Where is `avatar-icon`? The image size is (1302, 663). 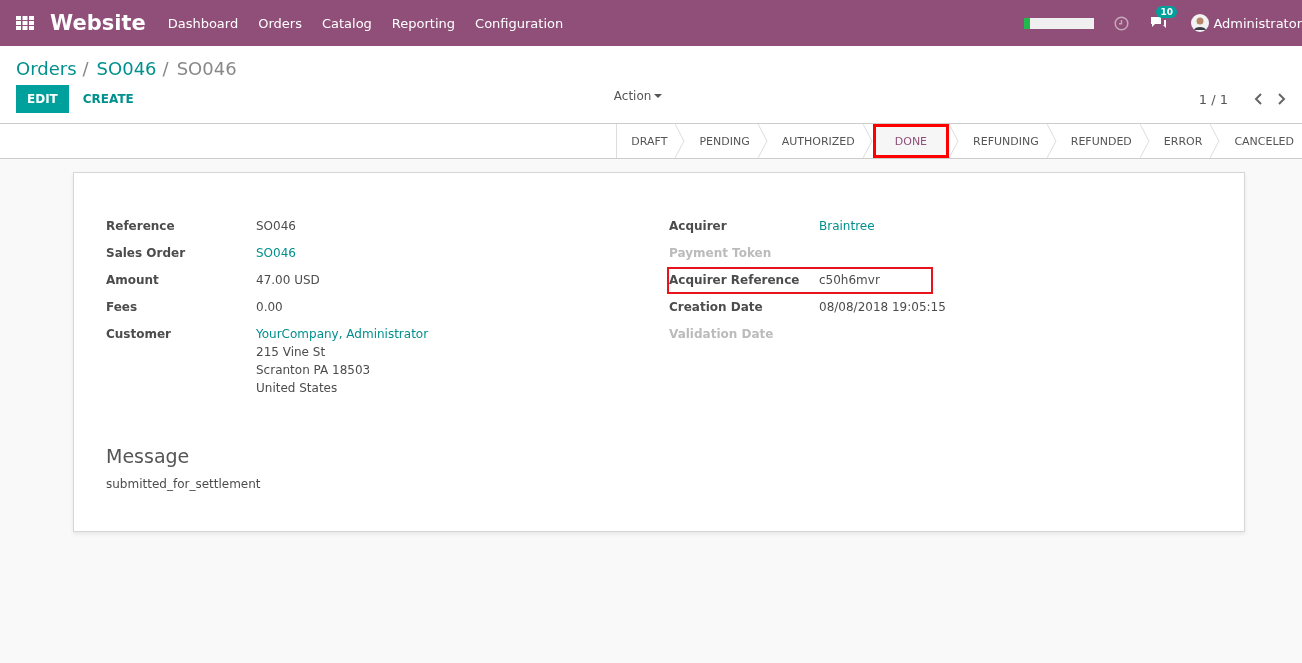
avatar-icon is located at coordinates (1200, 23).